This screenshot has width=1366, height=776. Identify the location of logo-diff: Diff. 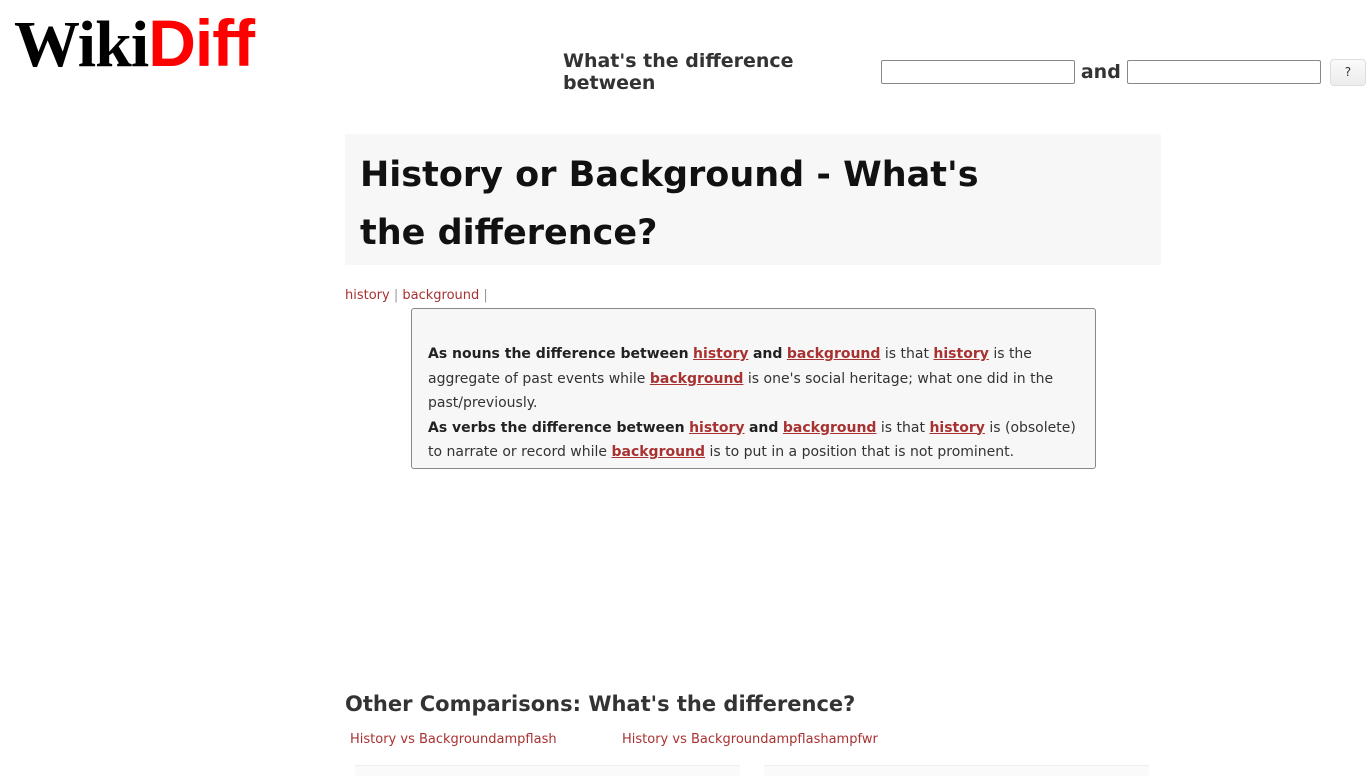
(201, 43).